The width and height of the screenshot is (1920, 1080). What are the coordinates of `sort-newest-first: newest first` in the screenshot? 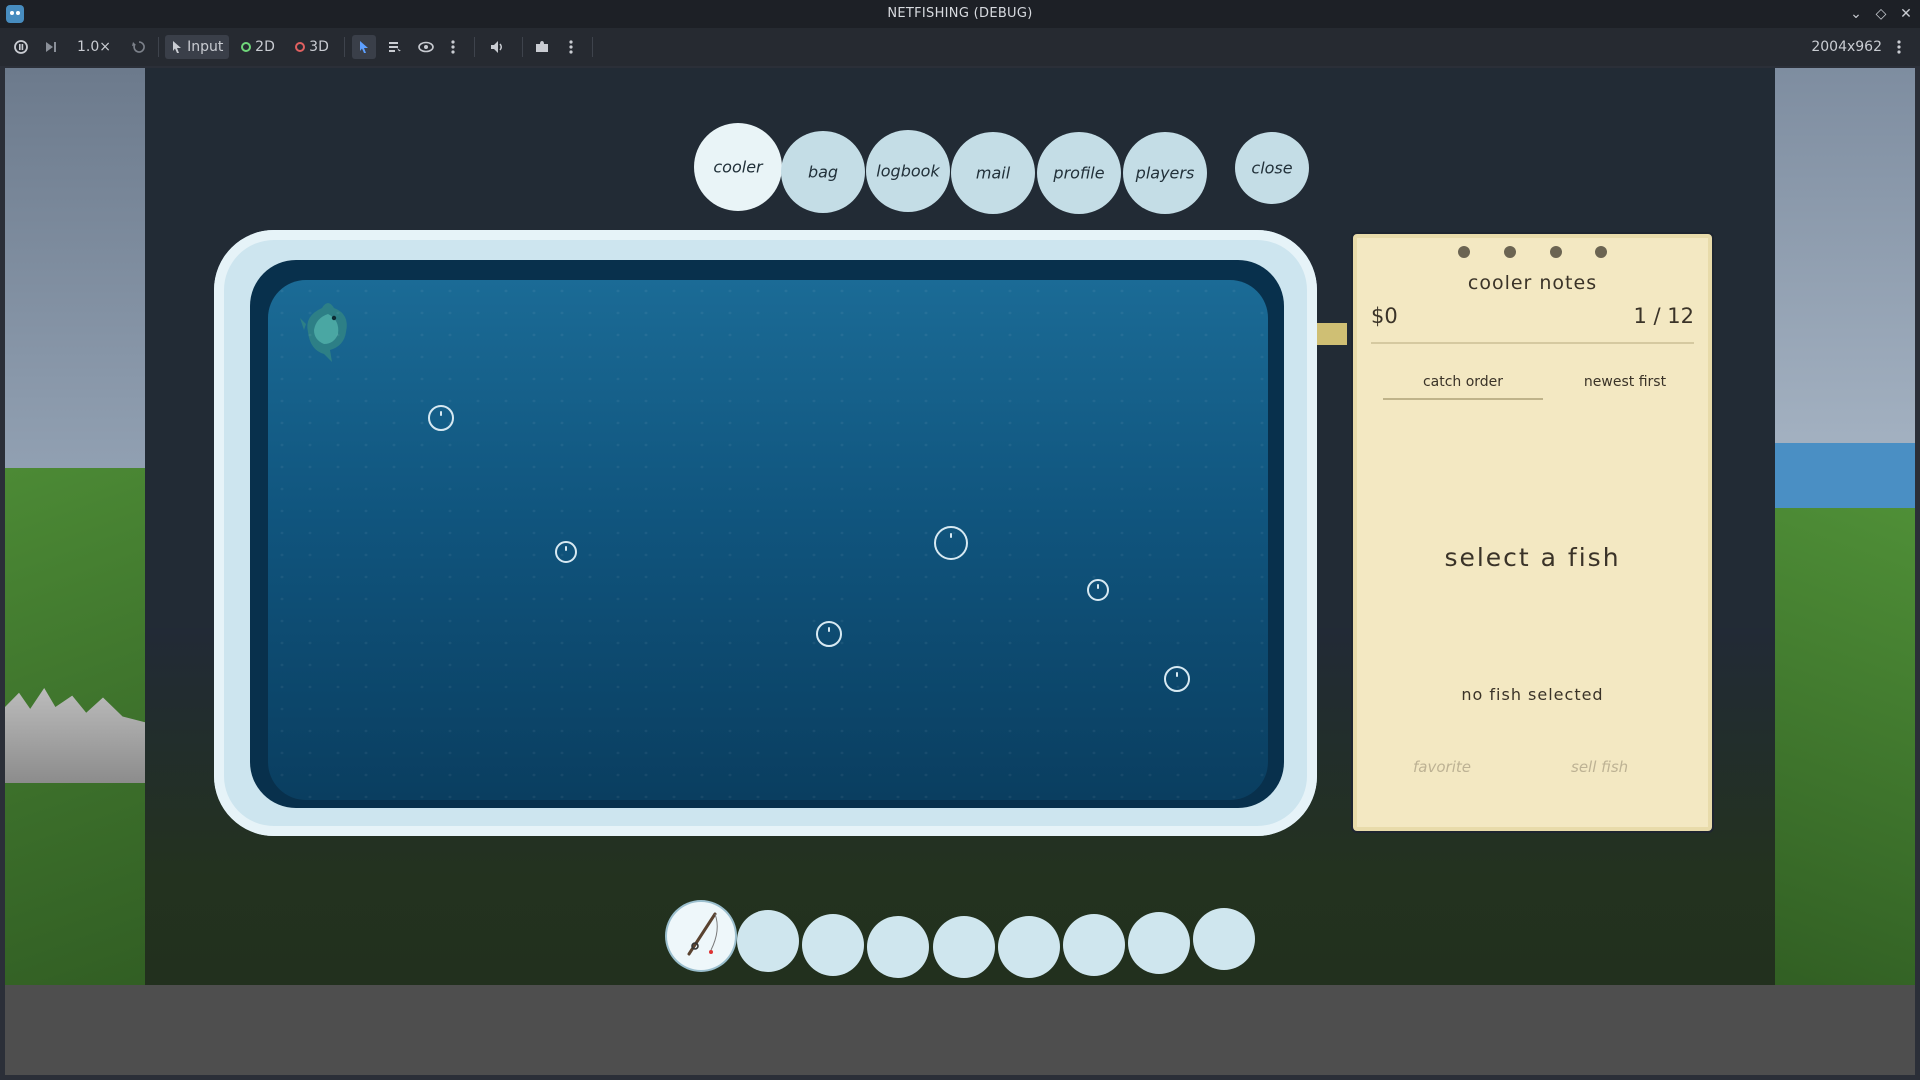 It's located at (1625, 382).